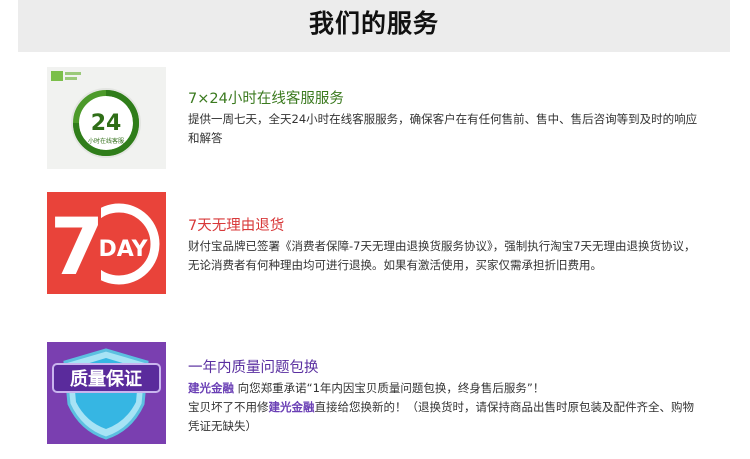  What do you see at coordinates (106, 379) in the screenshot?
I see `badge-text: 质量保证` at bounding box center [106, 379].